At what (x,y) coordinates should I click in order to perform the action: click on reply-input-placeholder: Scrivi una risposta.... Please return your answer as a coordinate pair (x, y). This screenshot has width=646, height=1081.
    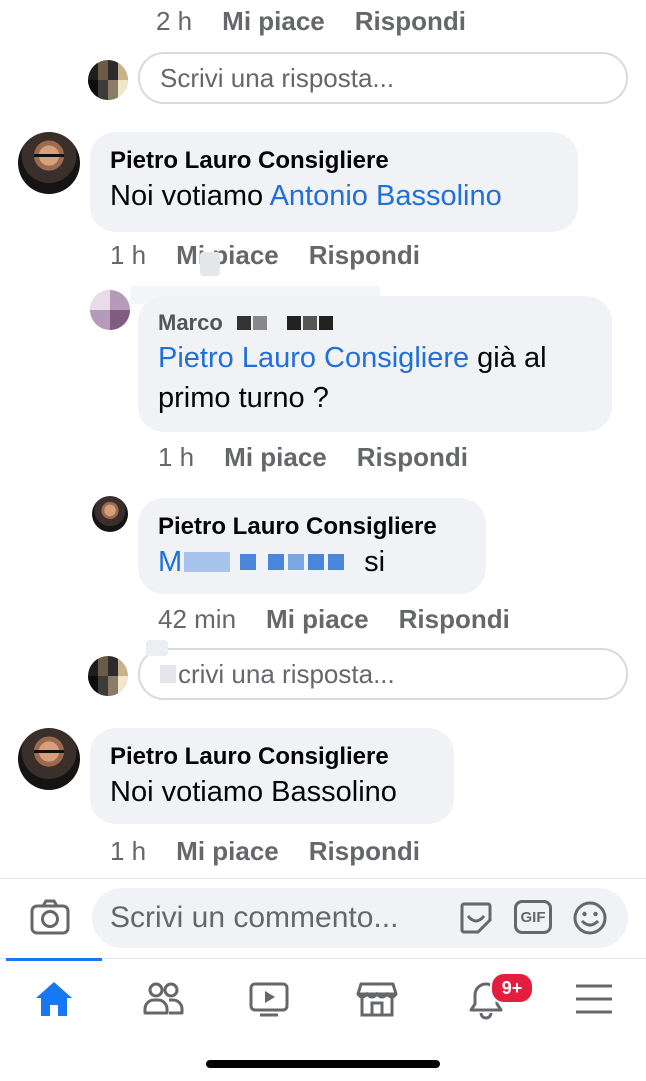
    Looking at the image, I should click on (277, 77).